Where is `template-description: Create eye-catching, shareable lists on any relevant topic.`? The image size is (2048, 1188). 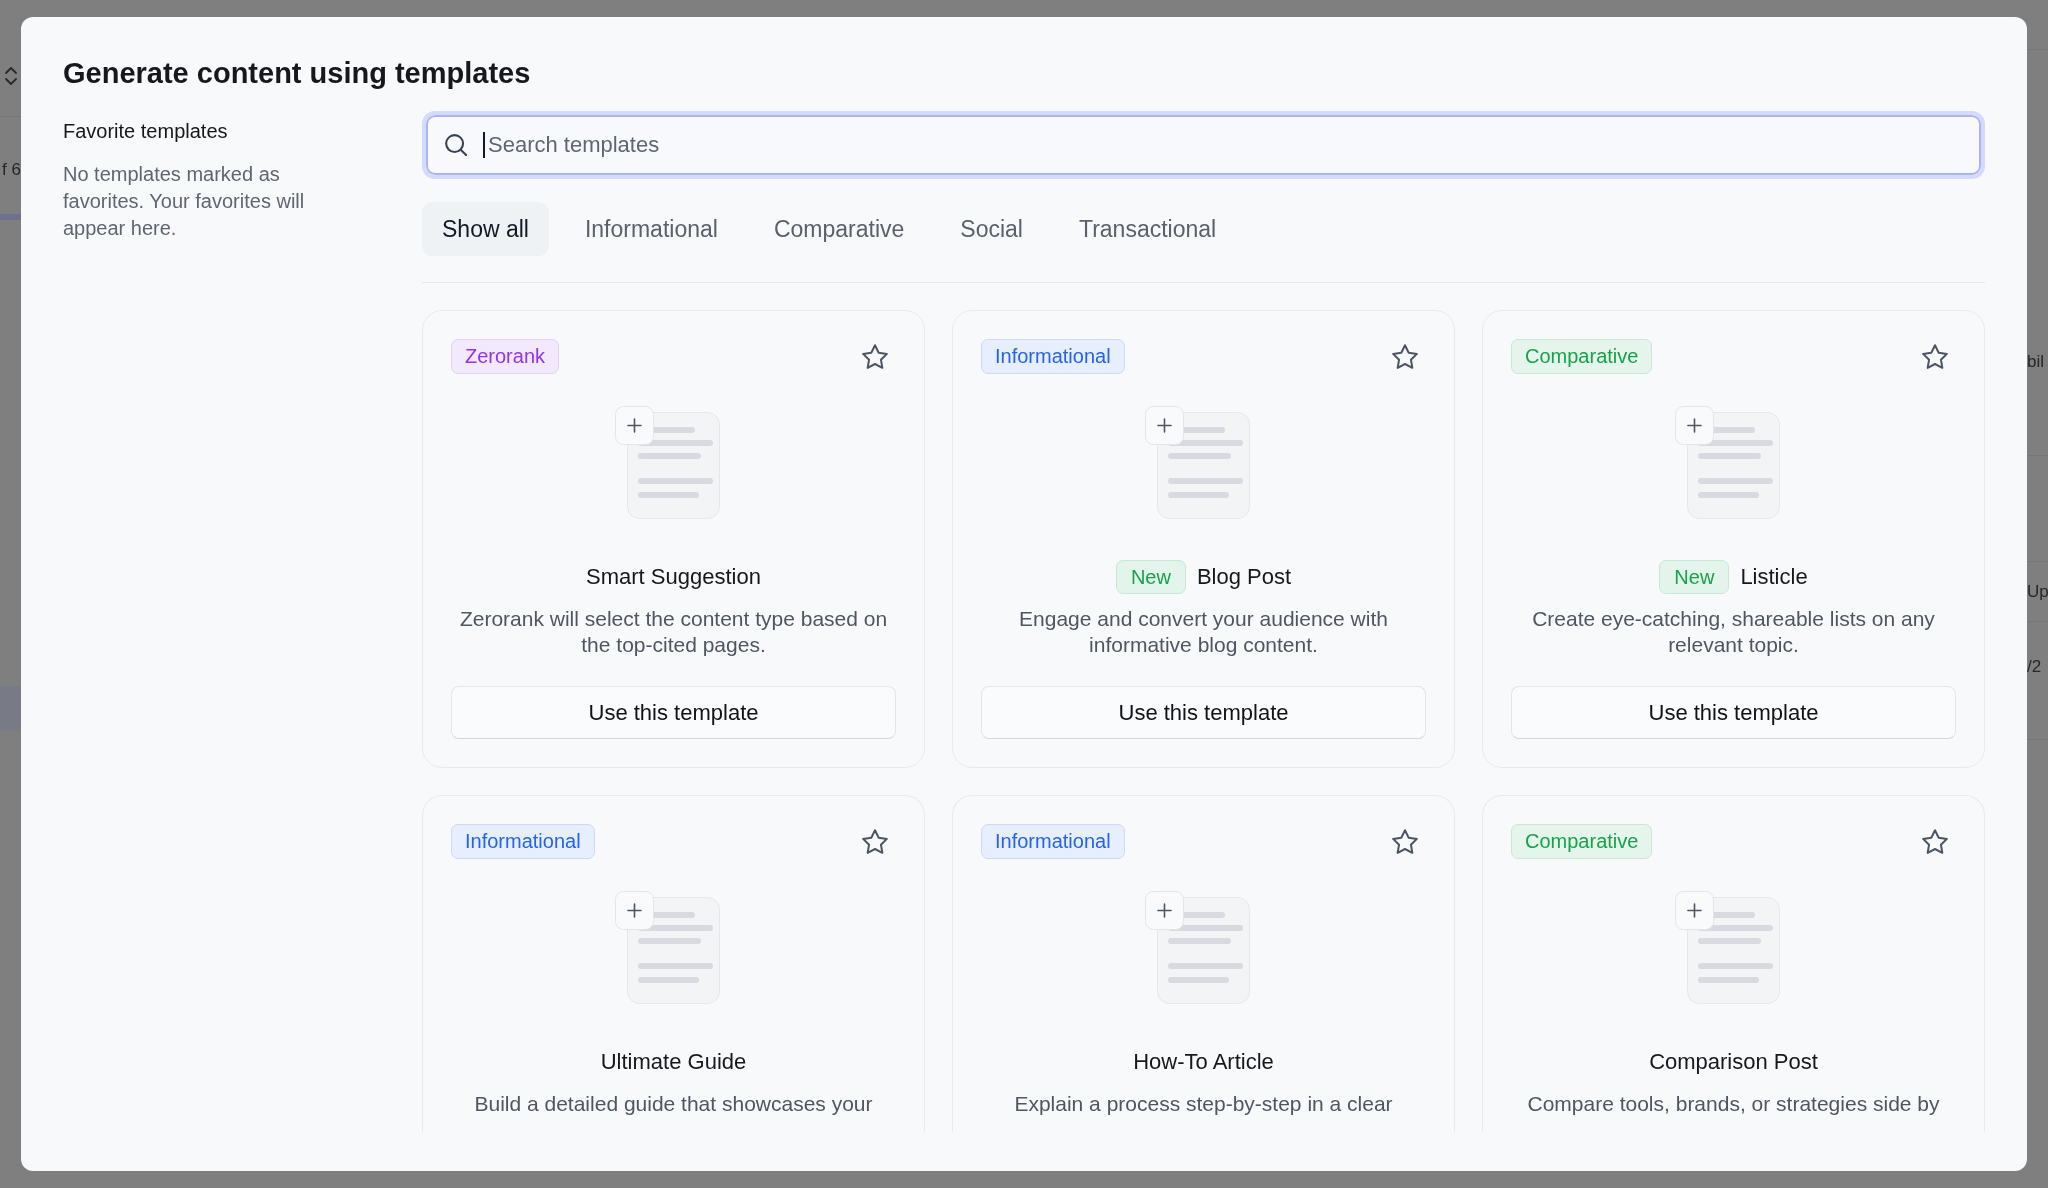 template-description: Create eye-catching, shareable lists on any relevant topic. is located at coordinates (1733, 632).